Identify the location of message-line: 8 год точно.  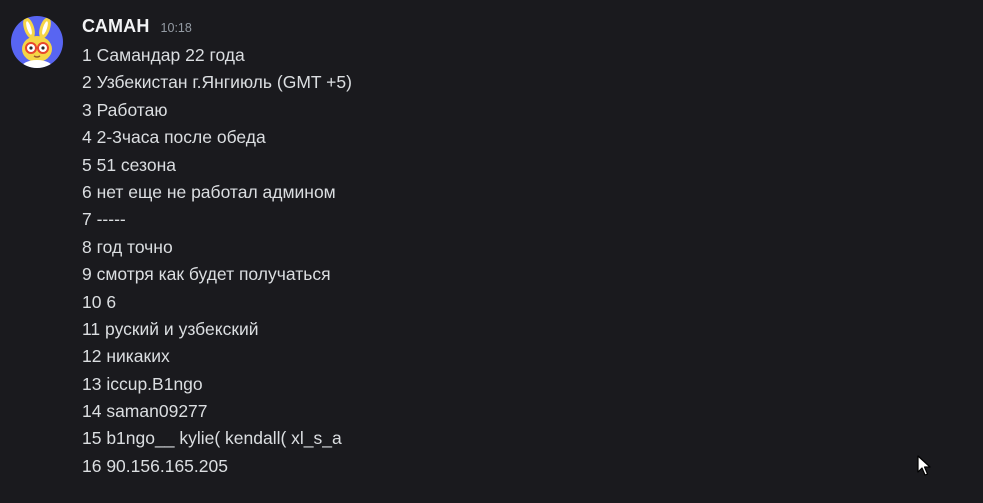
(127, 246).